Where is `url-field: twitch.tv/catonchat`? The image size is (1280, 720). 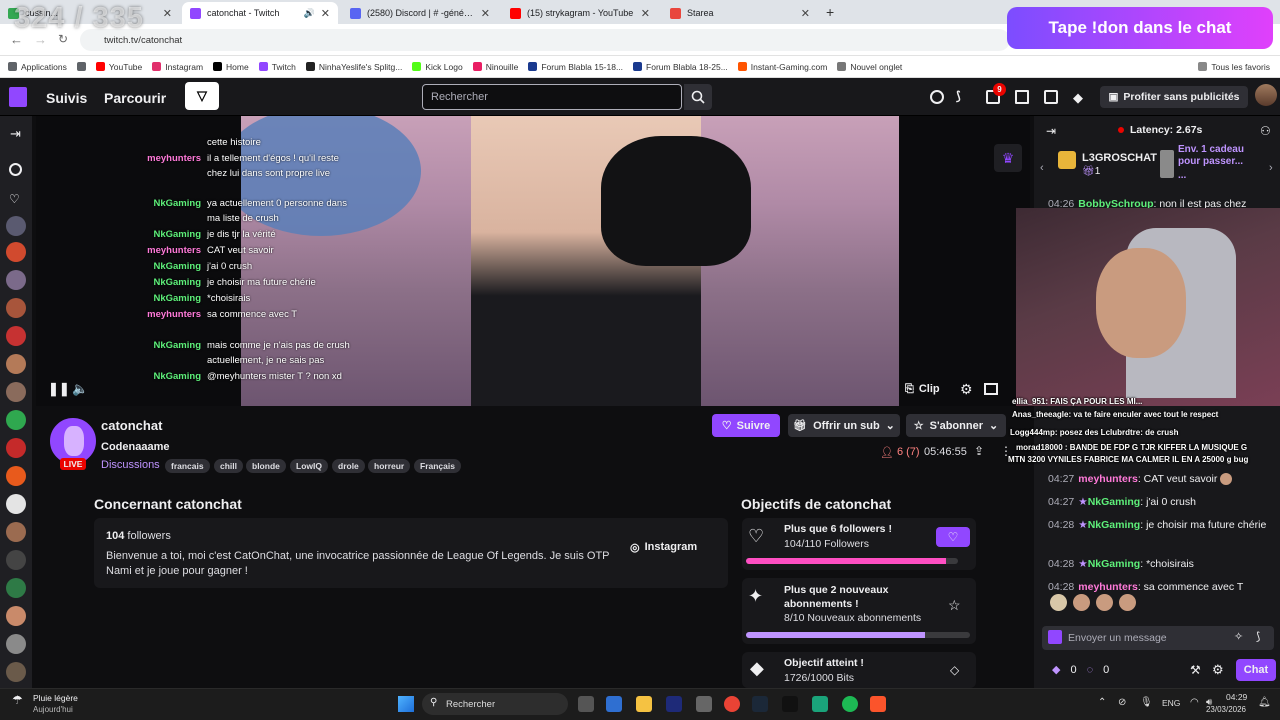
url-field: twitch.tv/catonchat is located at coordinates (545, 40).